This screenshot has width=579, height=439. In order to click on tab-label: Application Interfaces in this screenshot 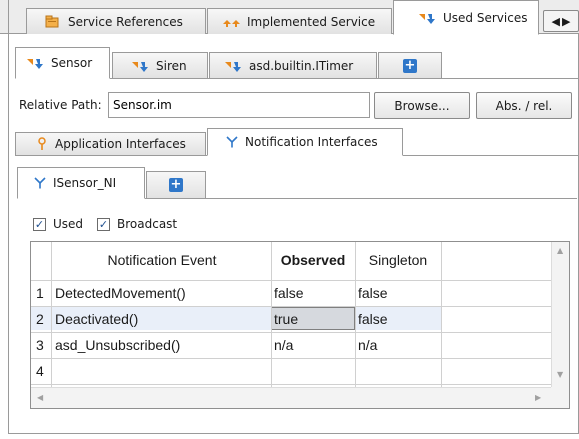, I will do `click(120, 144)`.